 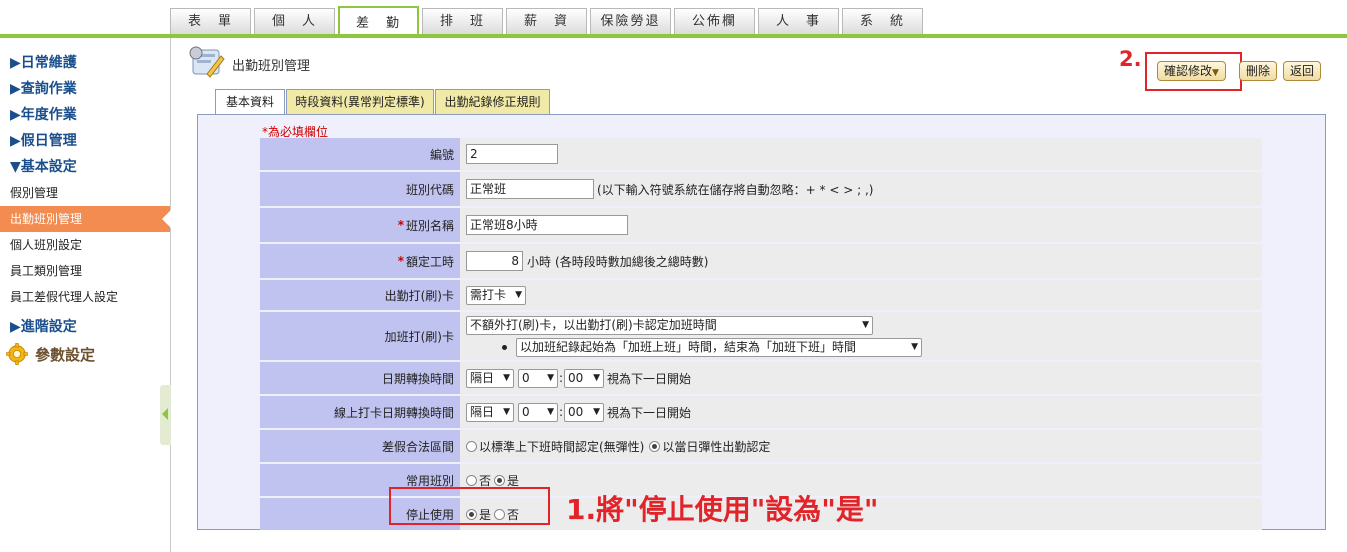 What do you see at coordinates (1188, 71) in the screenshot?
I see `confirm-button-label: 確認修改` at bounding box center [1188, 71].